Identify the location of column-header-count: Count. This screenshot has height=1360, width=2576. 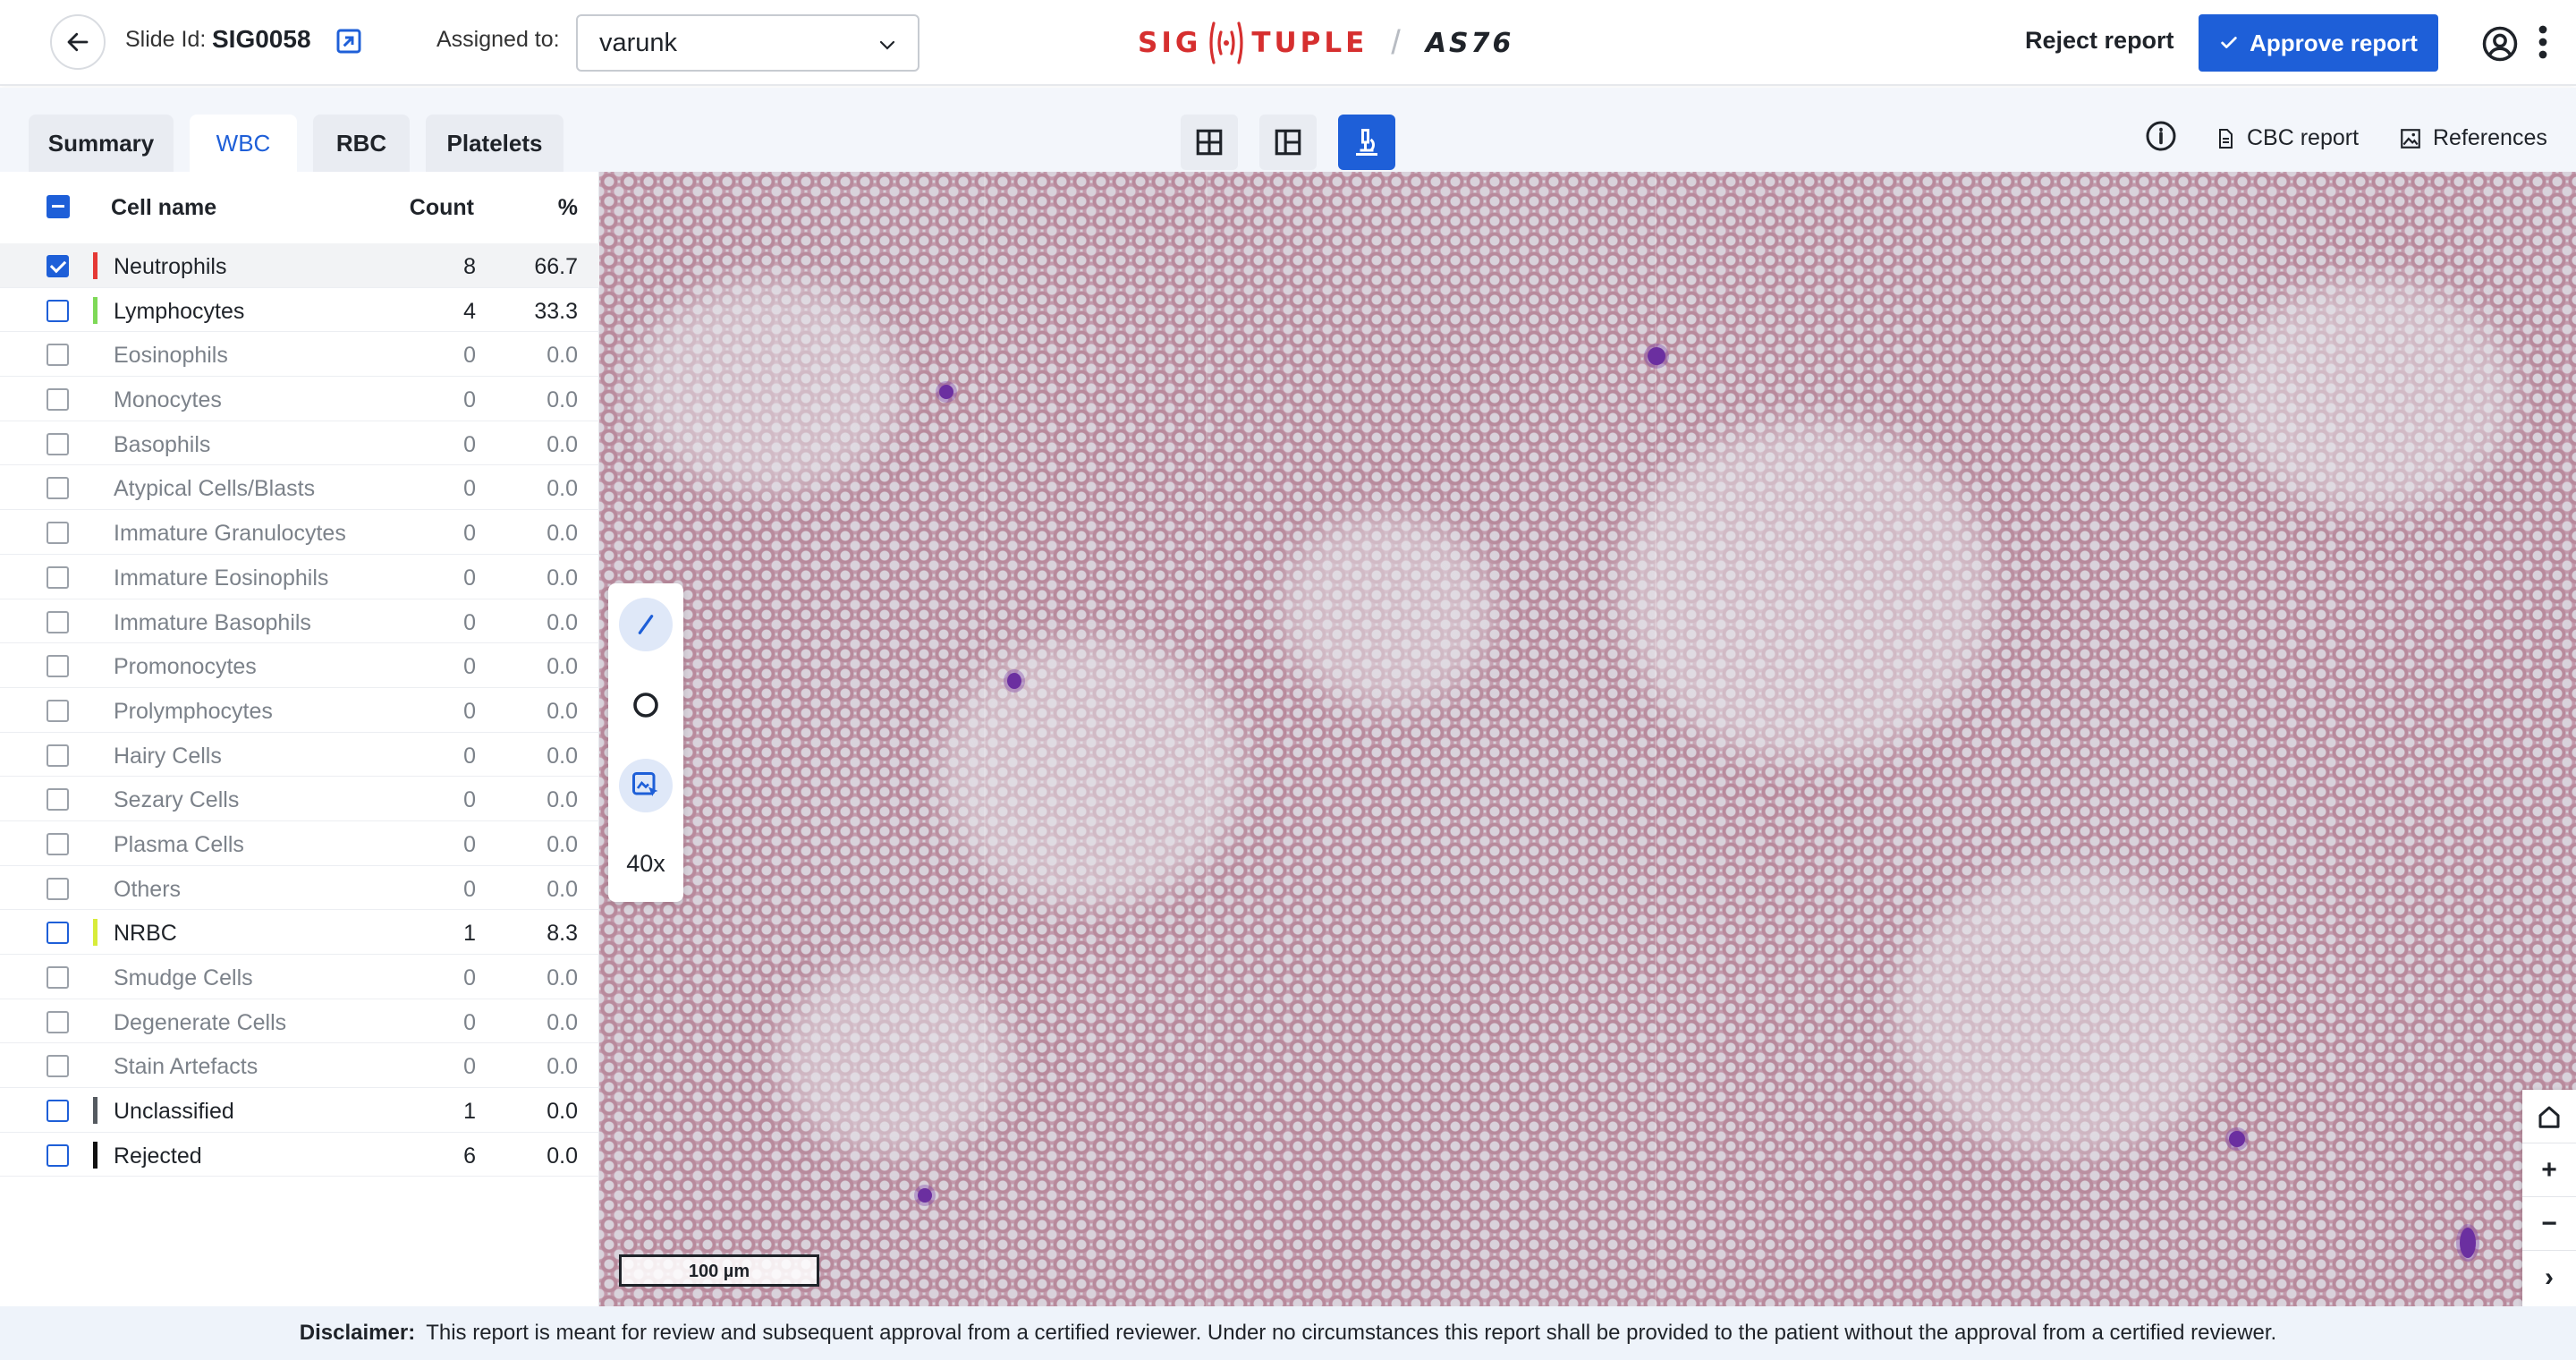
(441, 207).